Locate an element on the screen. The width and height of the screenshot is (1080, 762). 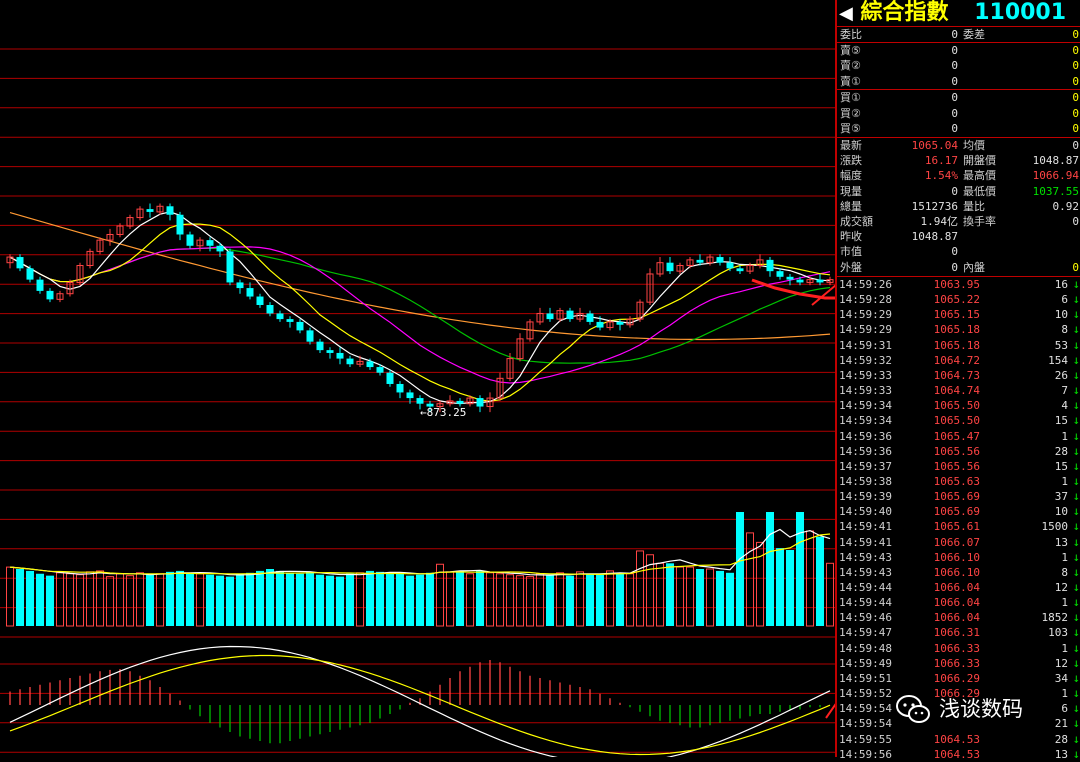
quote-value: 1066.94 is located at coordinates (1055, 176).